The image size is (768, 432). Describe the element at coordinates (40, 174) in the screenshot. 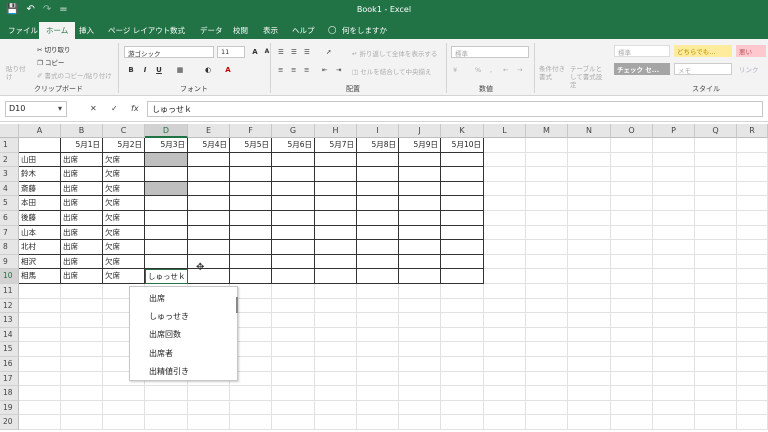

I see `cell: 鈴木` at that location.